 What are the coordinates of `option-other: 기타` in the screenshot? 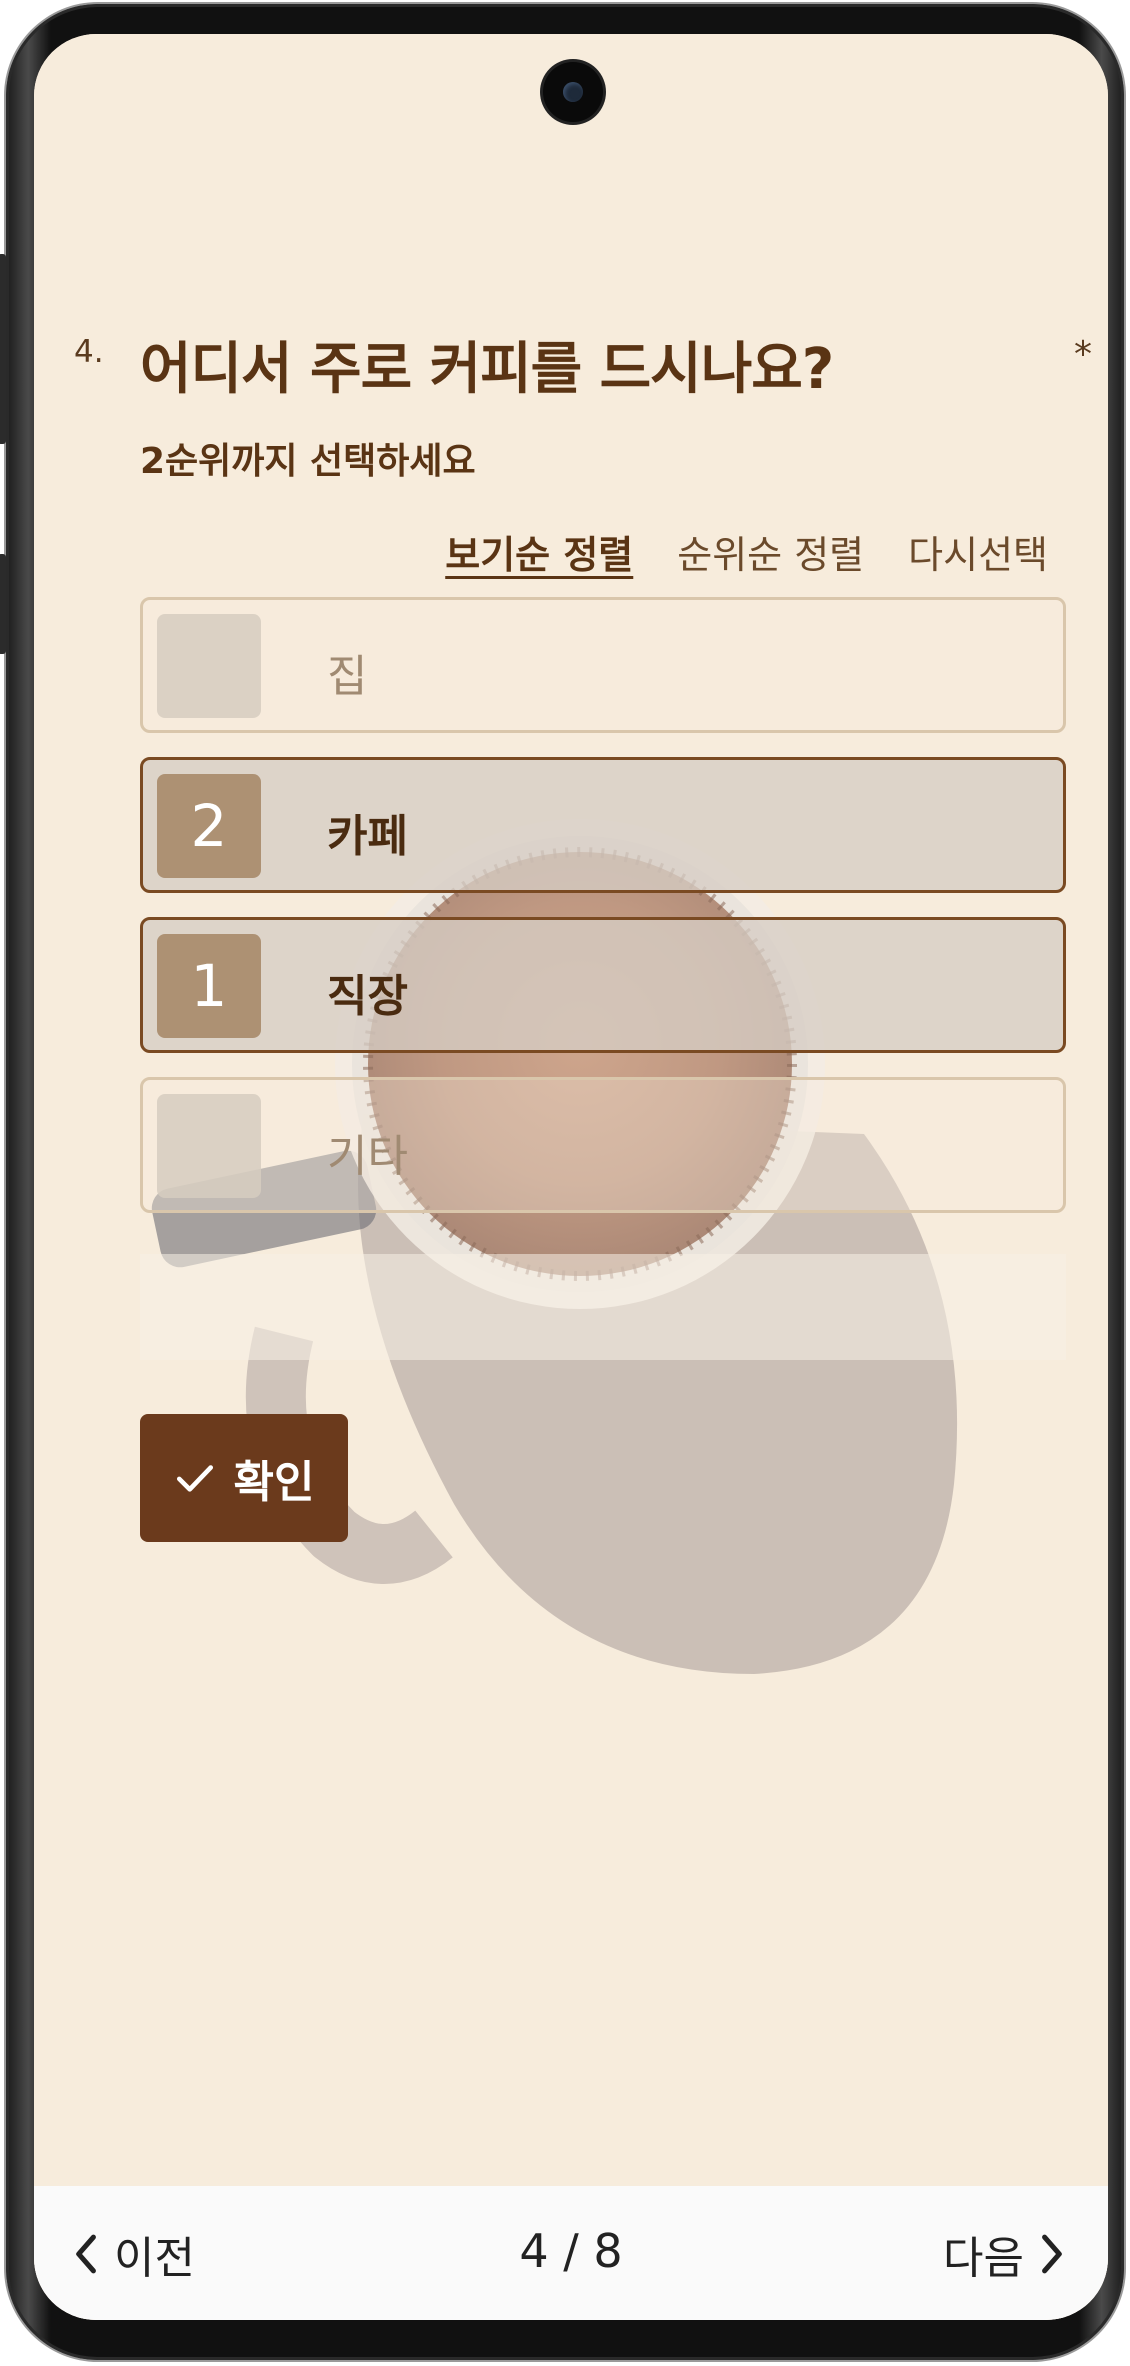 It's located at (603, 1145).